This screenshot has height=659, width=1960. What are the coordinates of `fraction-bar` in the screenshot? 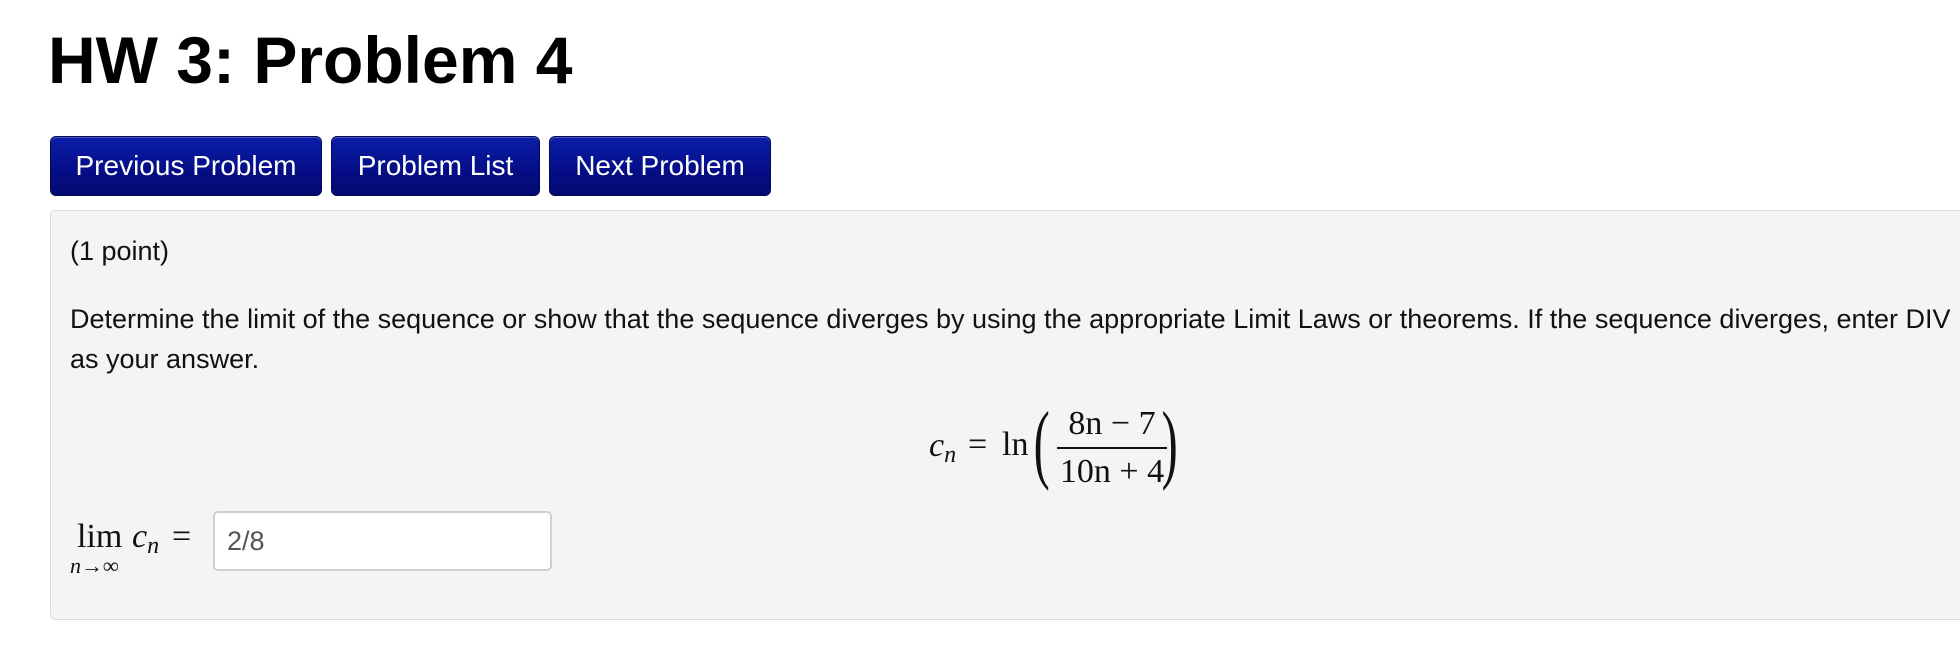 It's located at (1112, 448).